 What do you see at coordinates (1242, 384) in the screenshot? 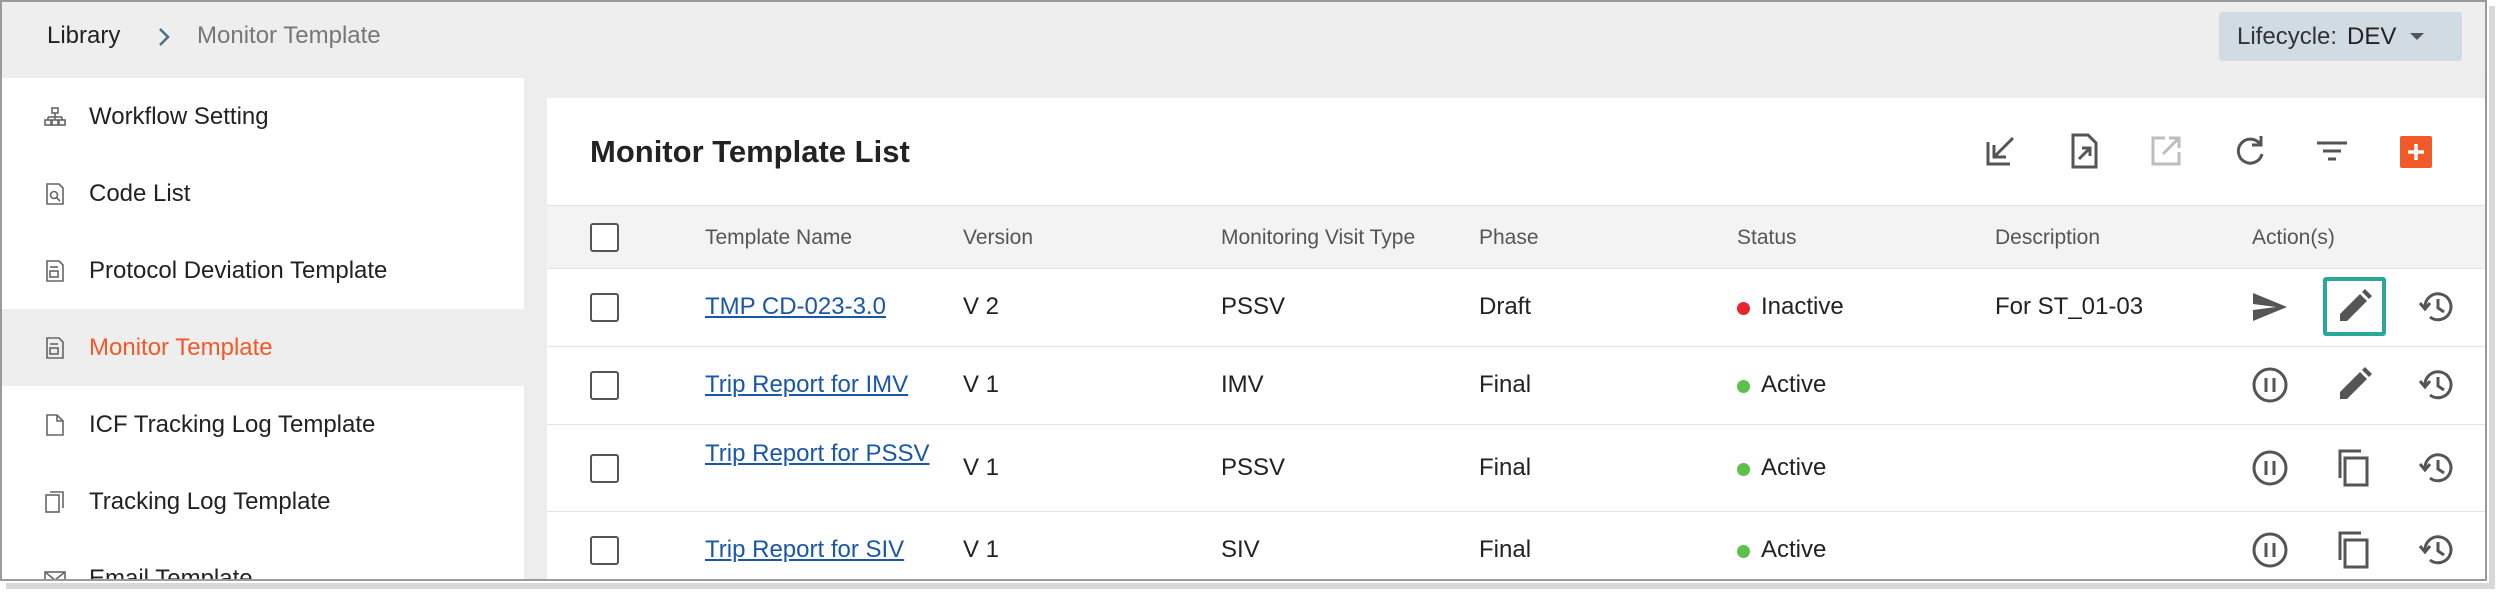
I see `visit-type-cell: IMV` at bounding box center [1242, 384].